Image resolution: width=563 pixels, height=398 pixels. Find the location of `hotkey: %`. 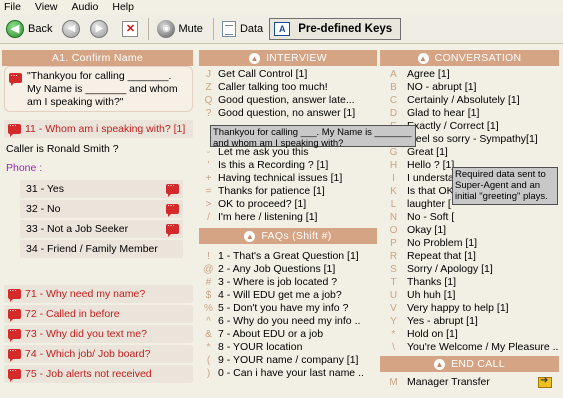

hotkey: % is located at coordinates (208, 308).